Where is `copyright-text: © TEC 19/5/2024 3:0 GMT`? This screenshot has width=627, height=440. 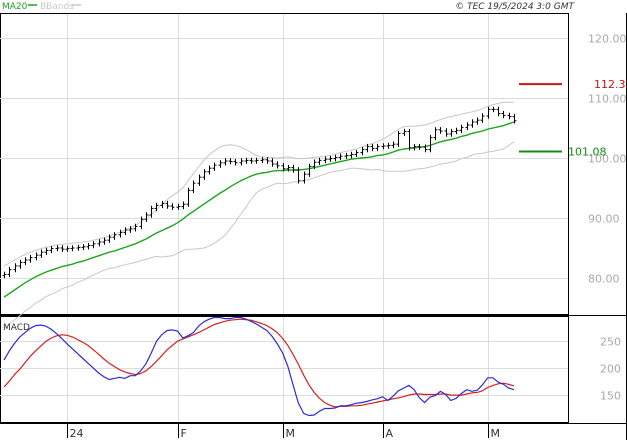
copyright-text: © TEC 19/5/2024 3:0 GMT is located at coordinates (515, 7).